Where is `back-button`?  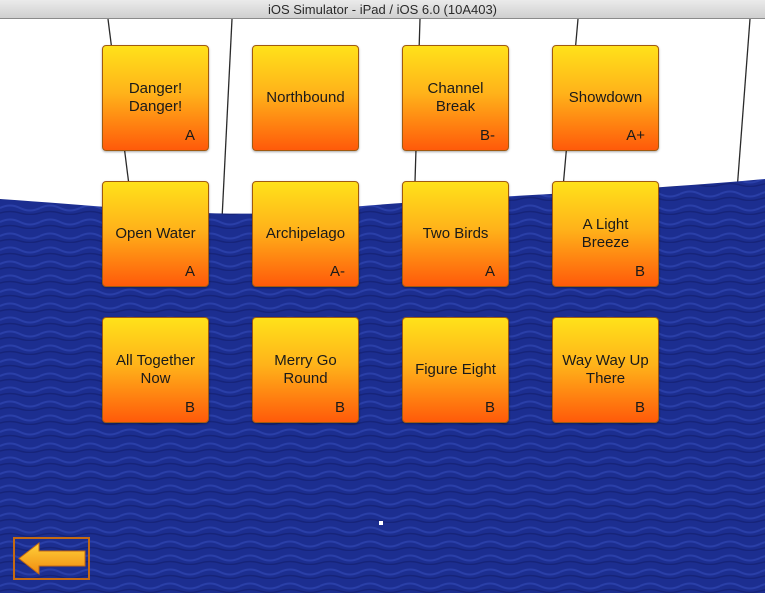 back-button is located at coordinates (51, 558).